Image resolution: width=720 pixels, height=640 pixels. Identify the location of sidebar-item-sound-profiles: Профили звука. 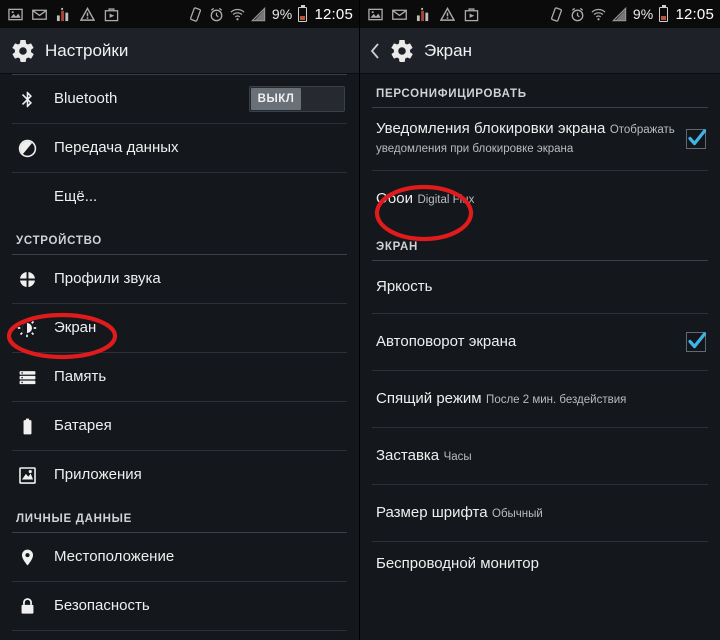
(179, 279).